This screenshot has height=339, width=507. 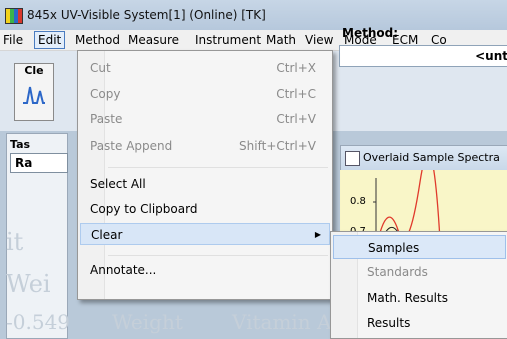 I want to click on method-field: <unt, so click(x=423, y=56).